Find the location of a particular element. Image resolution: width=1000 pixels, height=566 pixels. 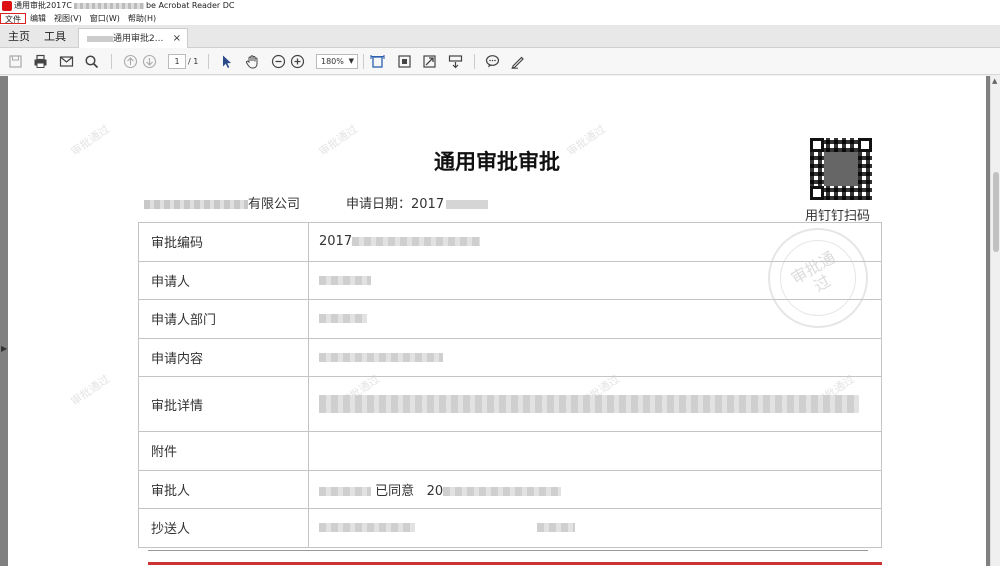

tab-tools: 工具 is located at coordinates (55, 37).